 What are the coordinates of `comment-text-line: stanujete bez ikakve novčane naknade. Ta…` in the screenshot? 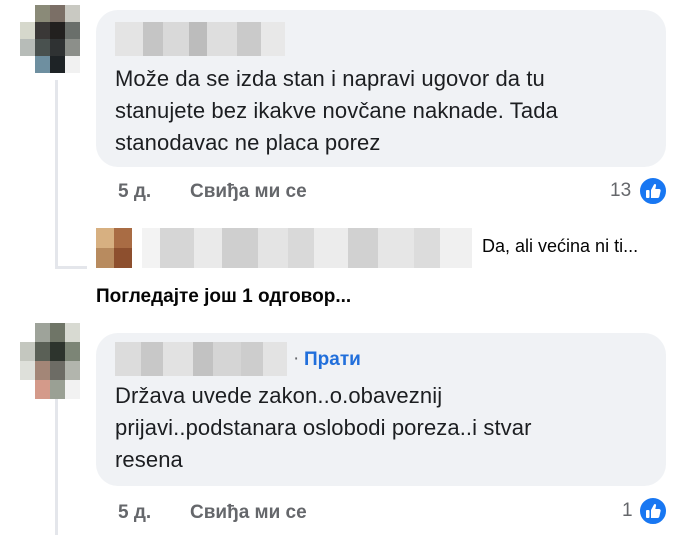 It's located at (336, 110).